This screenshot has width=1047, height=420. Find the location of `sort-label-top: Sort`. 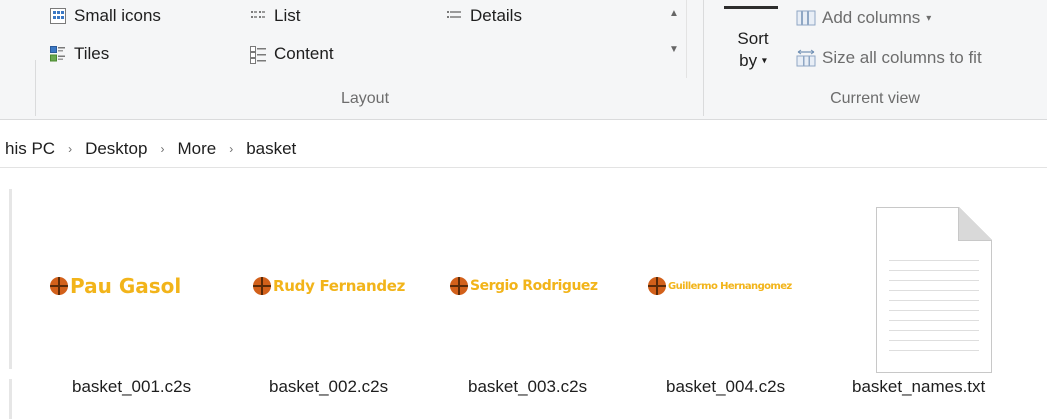

sort-label-top: Sort is located at coordinates (753, 38).